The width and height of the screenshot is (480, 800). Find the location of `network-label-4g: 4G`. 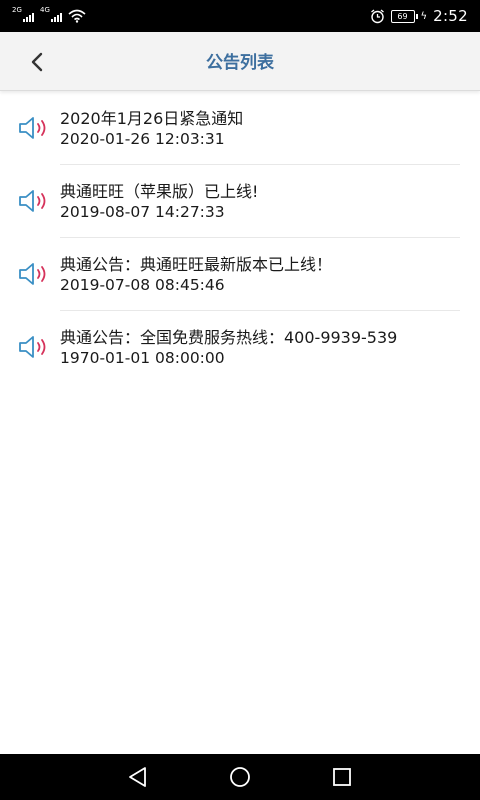

network-label-4g: 4G is located at coordinates (45, 10).